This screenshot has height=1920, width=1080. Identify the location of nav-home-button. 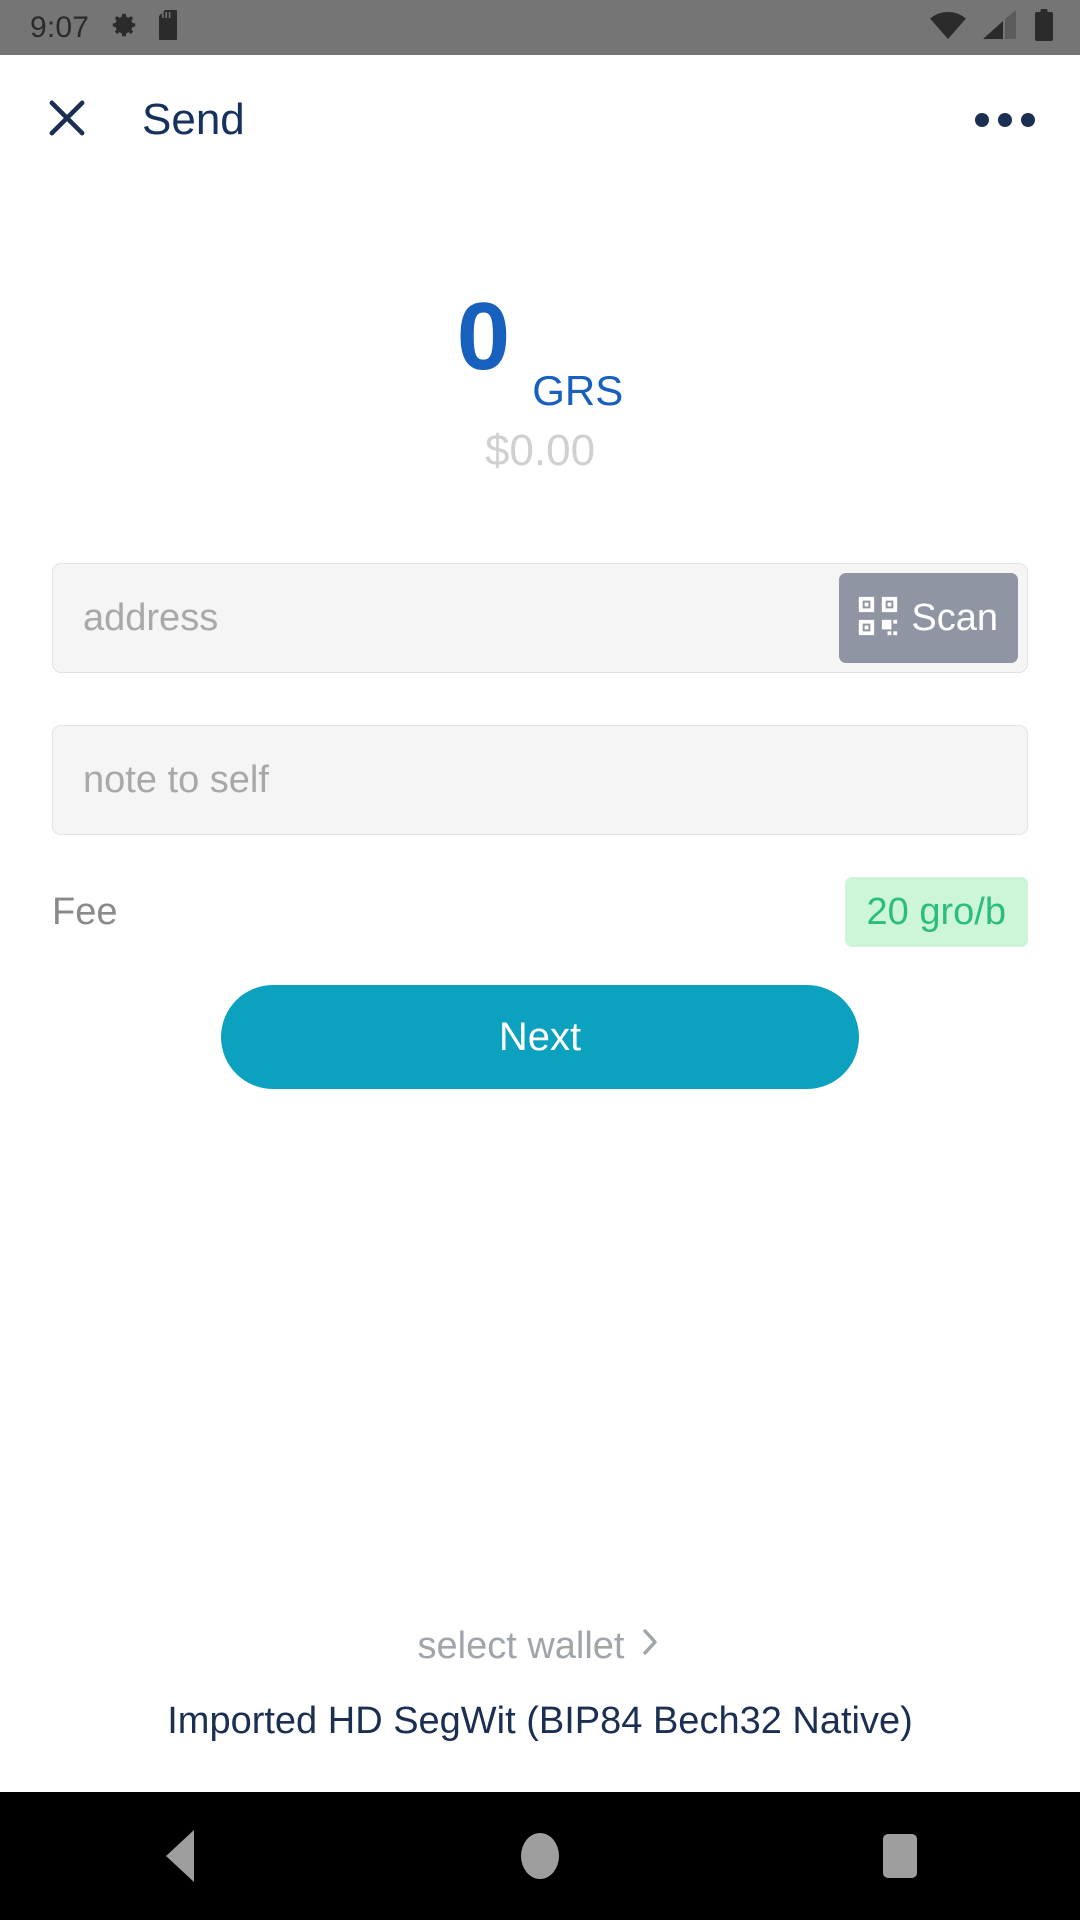
(540, 1856).